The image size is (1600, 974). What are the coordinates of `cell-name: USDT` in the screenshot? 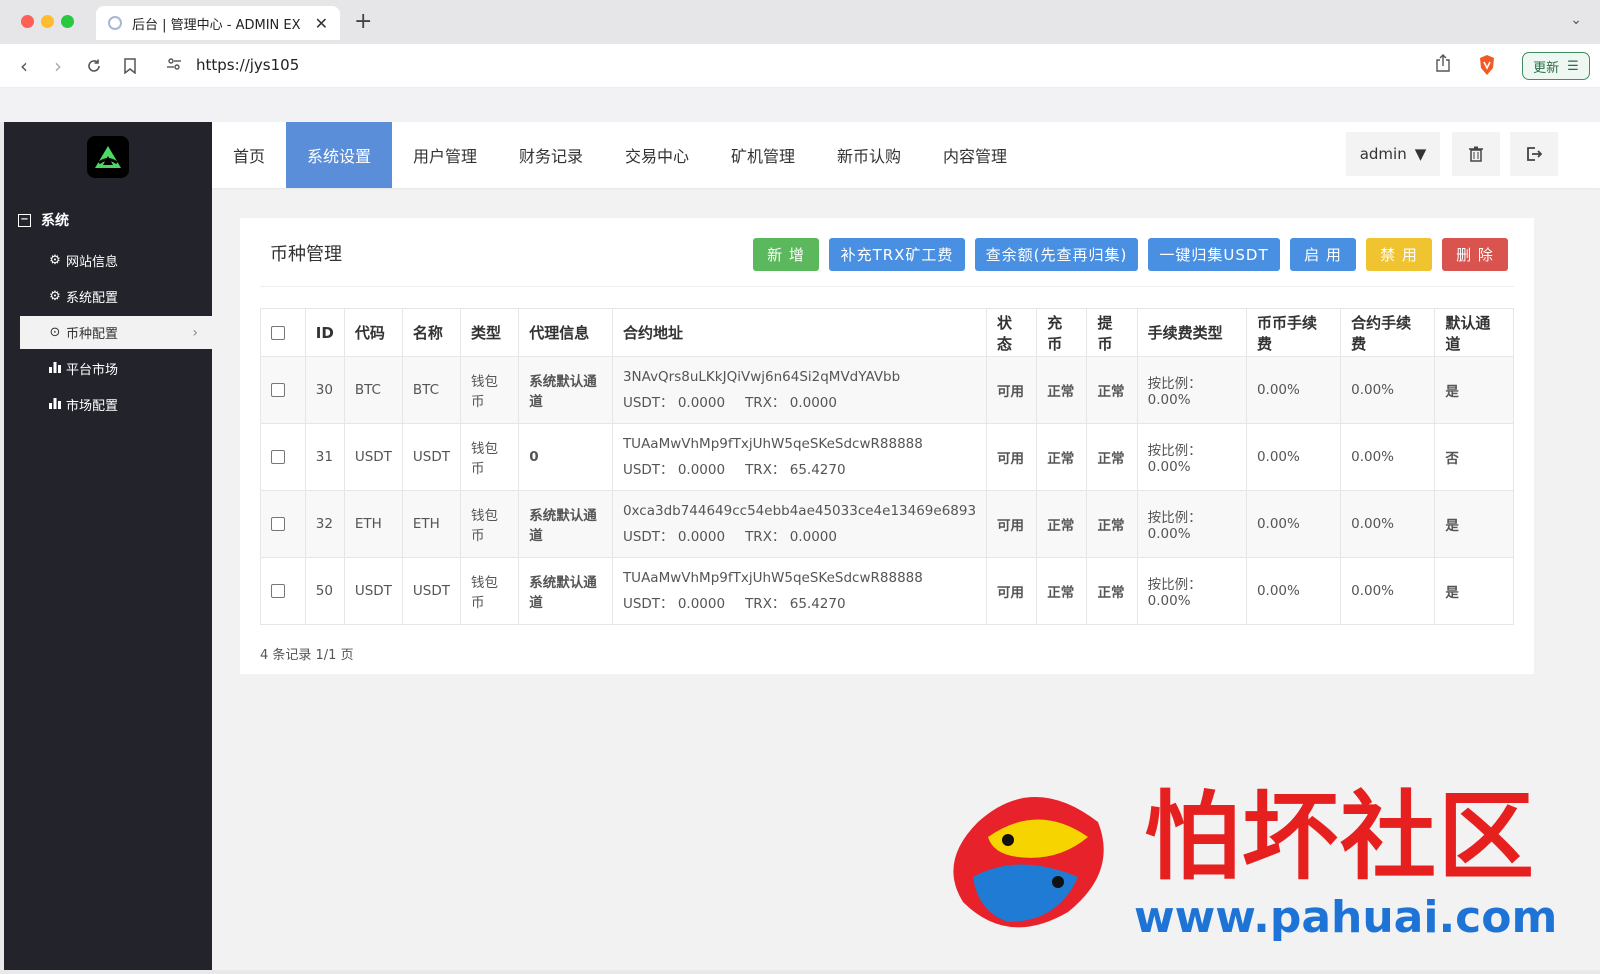 It's located at (431, 457).